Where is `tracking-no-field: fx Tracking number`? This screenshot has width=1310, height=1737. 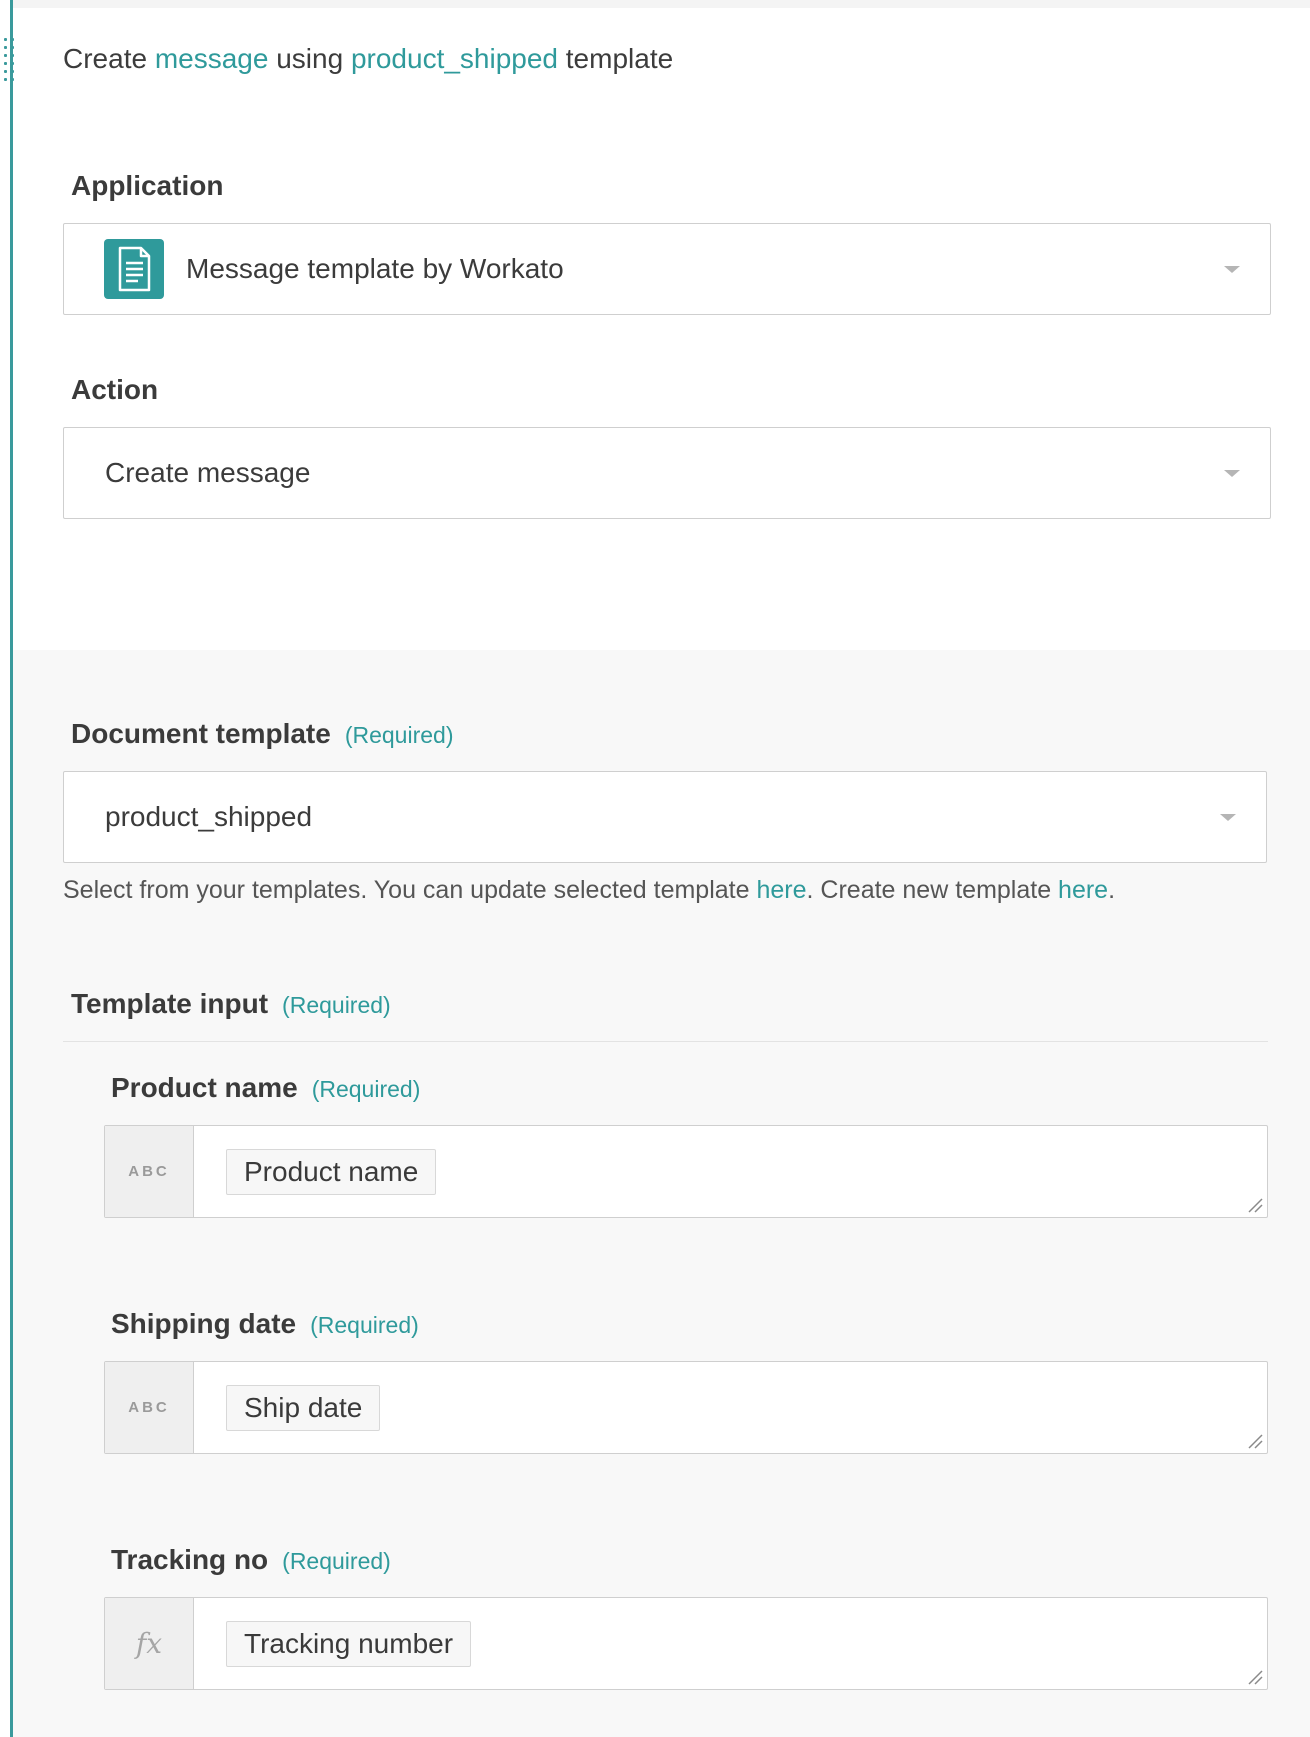
tracking-no-field: fx Tracking number is located at coordinates (686, 1643).